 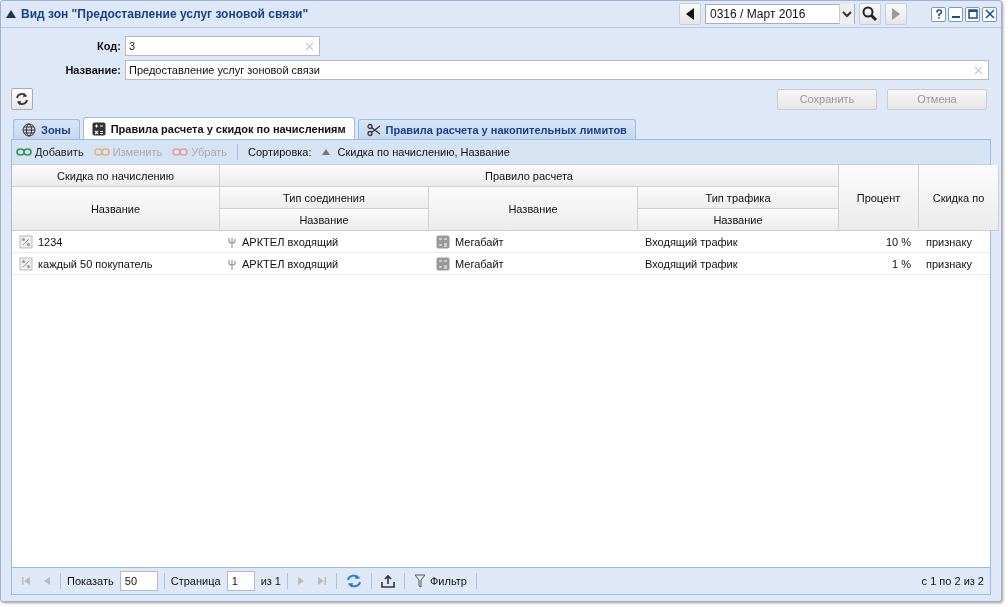 I want to click on page-field: 1, so click(x=240, y=581).